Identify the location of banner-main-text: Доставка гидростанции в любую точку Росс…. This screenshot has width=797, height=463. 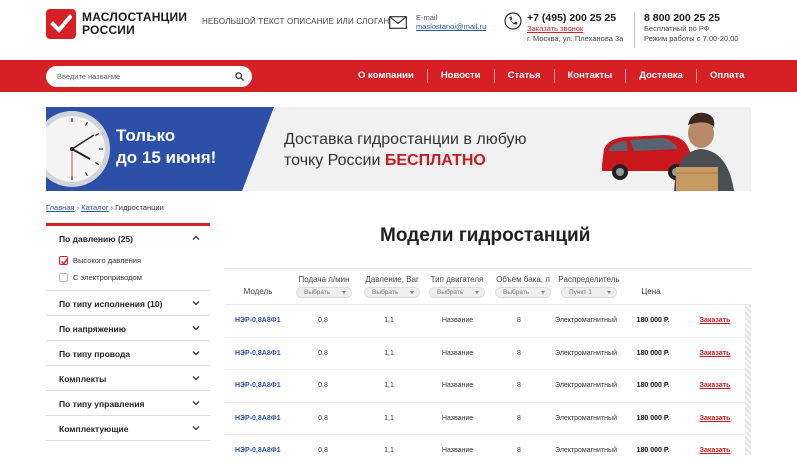
(405, 150).